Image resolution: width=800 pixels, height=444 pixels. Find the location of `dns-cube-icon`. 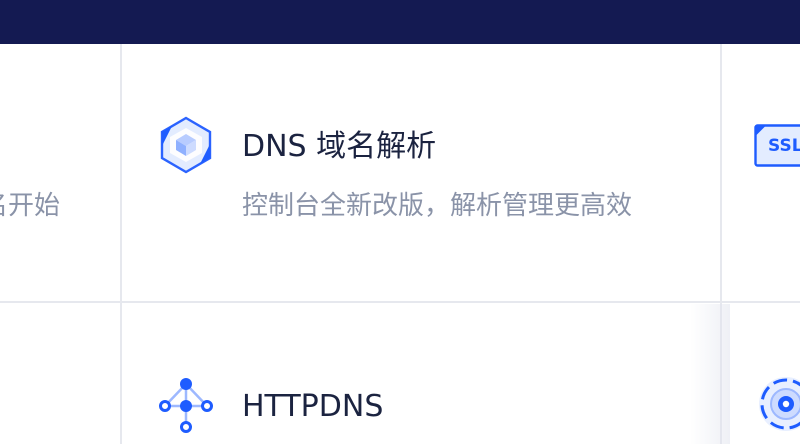

dns-cube-icon is located at coordinates (186, 145).